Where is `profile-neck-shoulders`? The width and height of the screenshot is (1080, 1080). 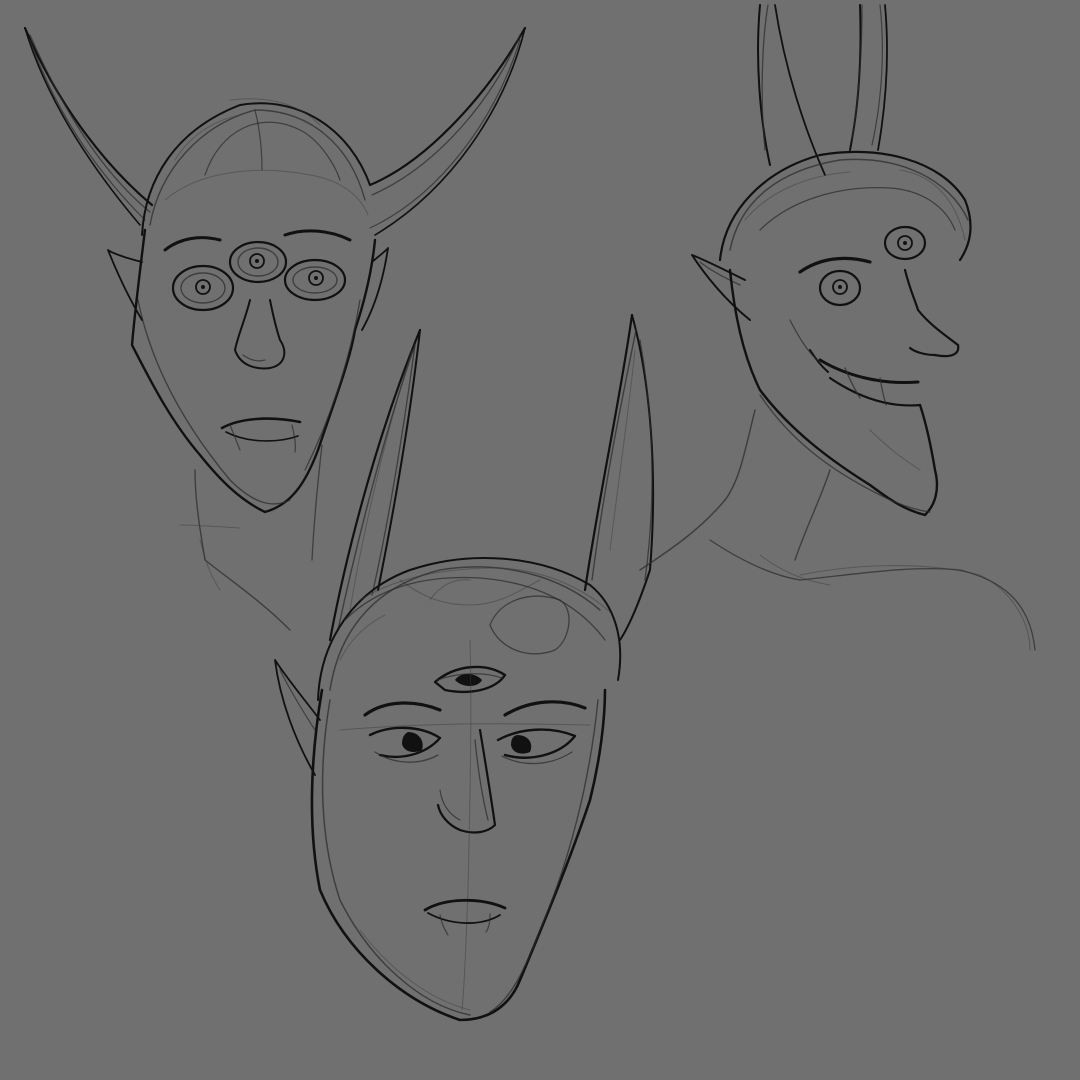
profile-neck-shoulders is located at coordinates (837, 530).